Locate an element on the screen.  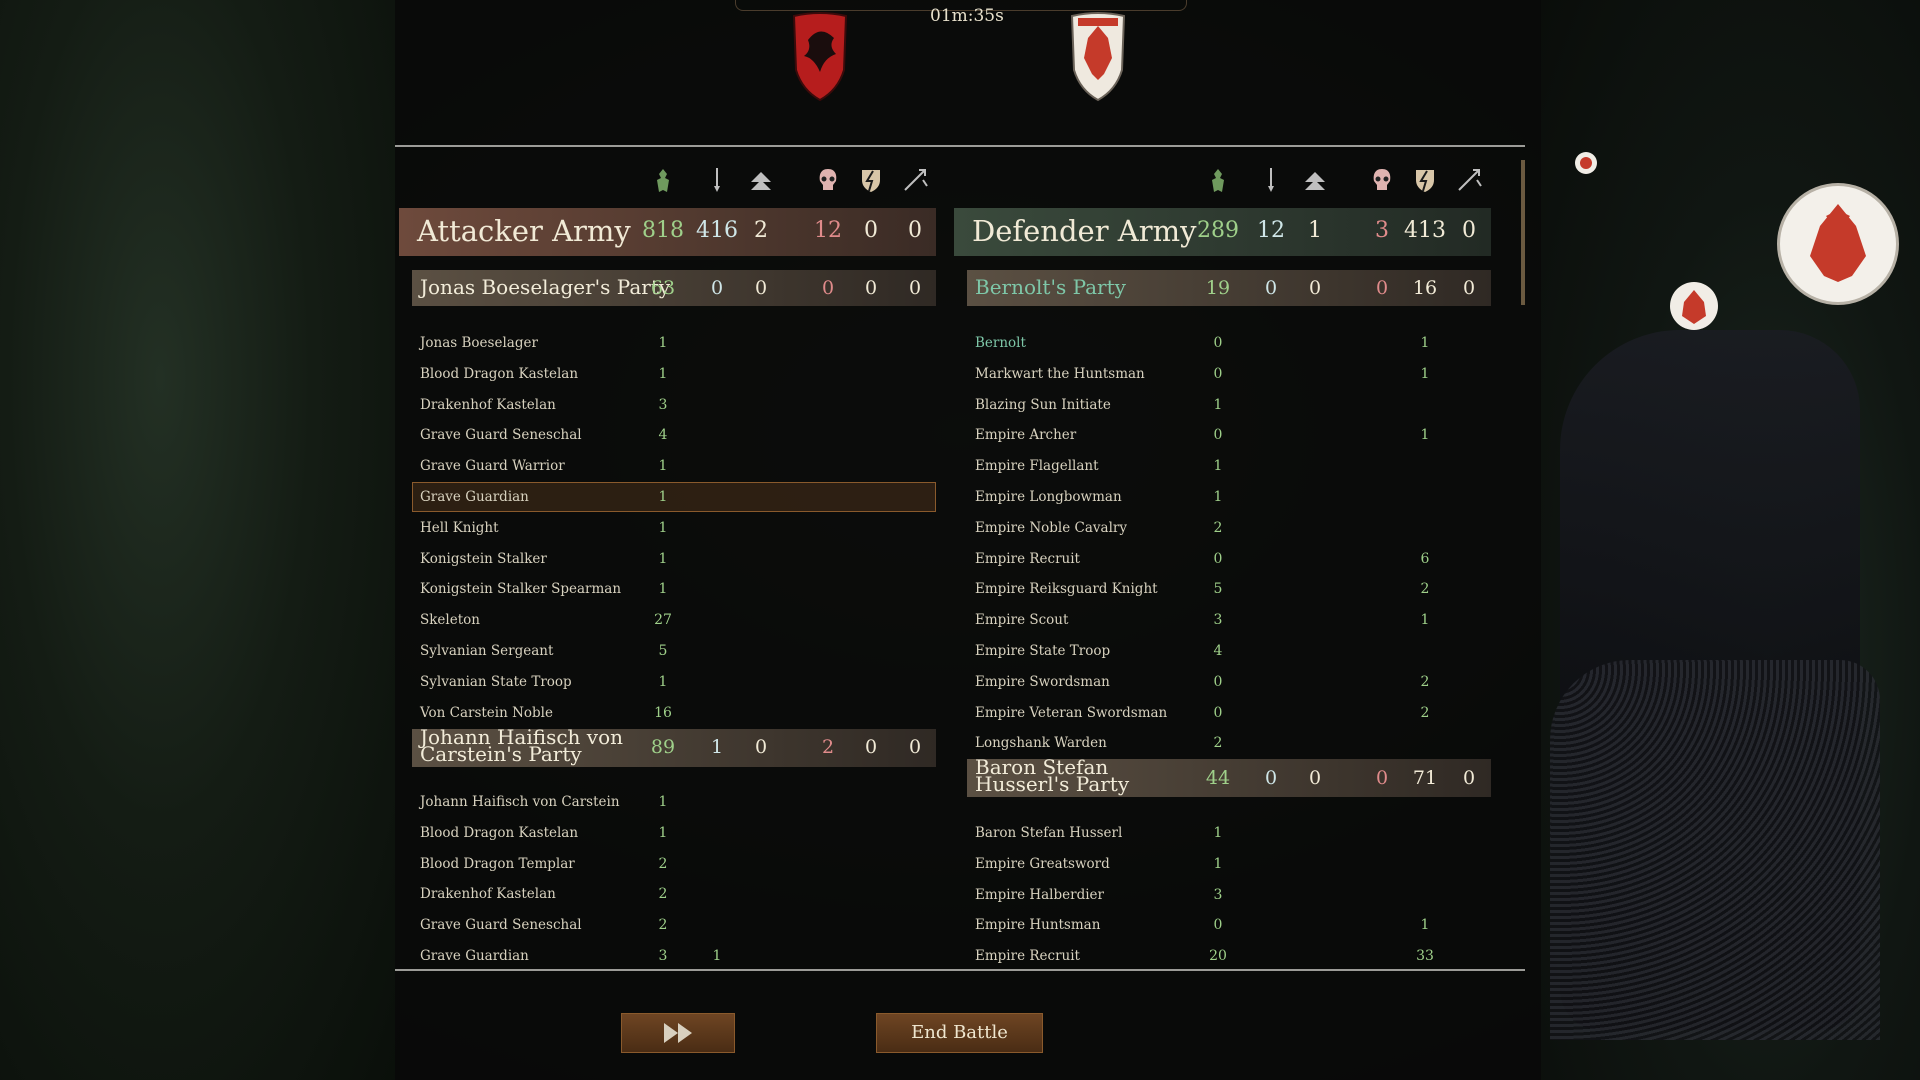
unit-name: Empire Greatsword is located at coordinates (1042, 864).